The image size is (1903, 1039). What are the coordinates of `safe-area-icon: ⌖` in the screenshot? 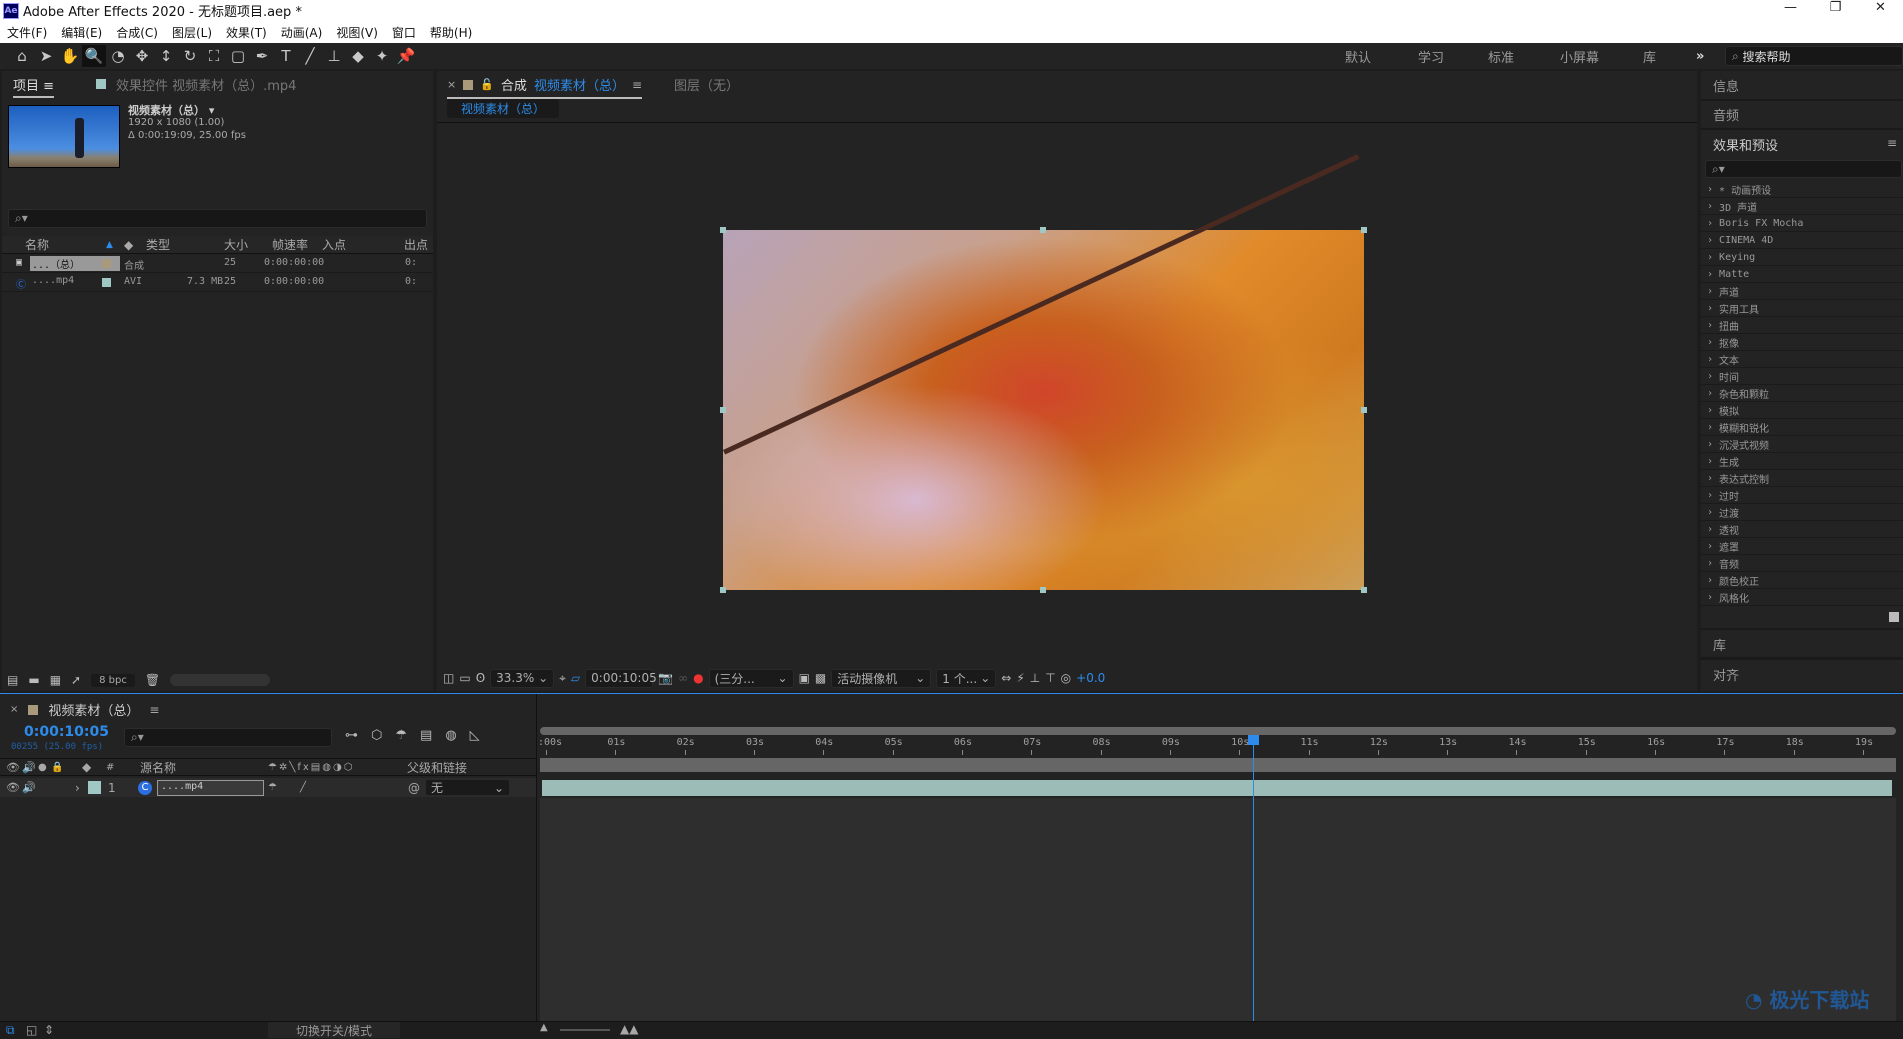 It's located at (562, 678).